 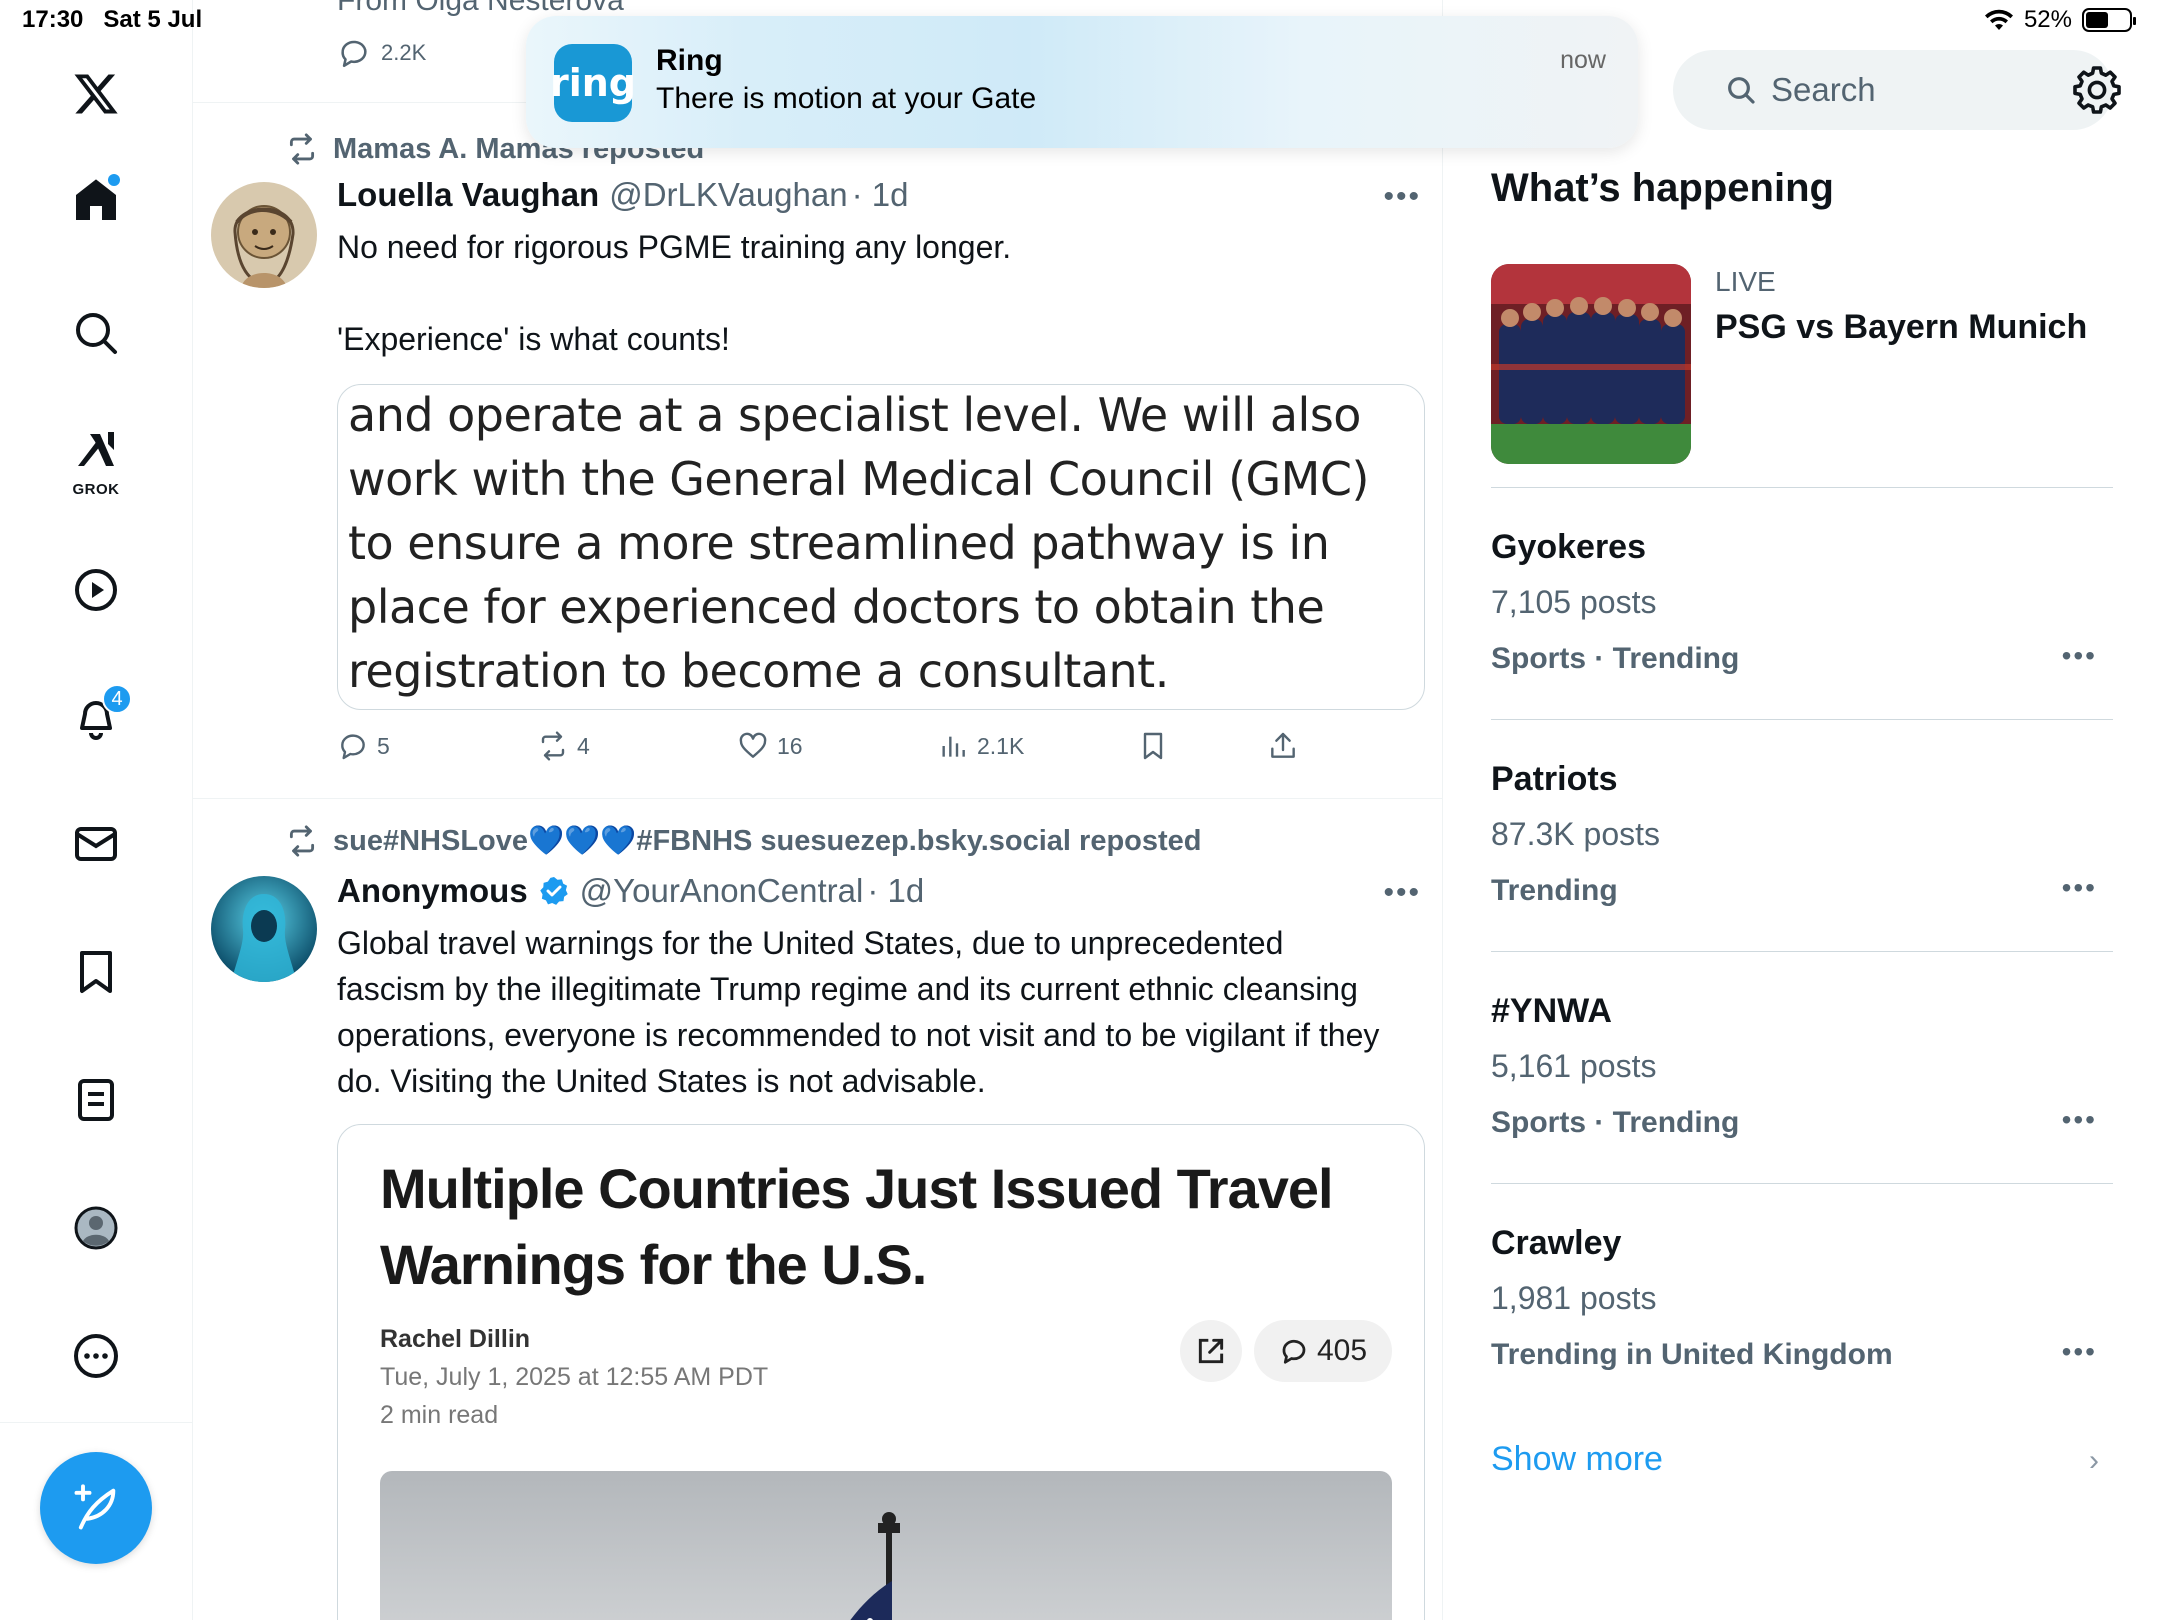 I want to click on trend-item: #YNWA 5,161 posts Sports · Trending •••, so click(x=1802, y=1082).